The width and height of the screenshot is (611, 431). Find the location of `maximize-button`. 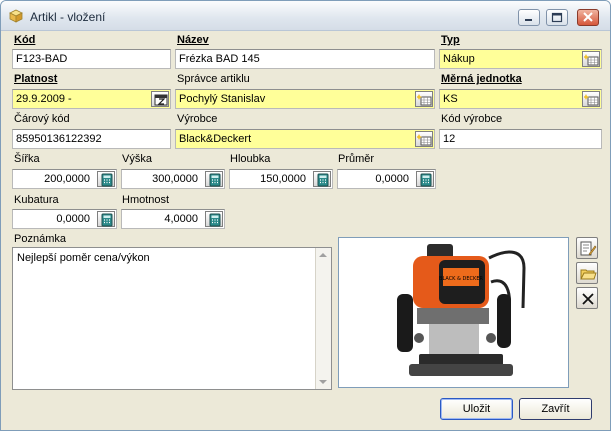

maximize-button is located at coordinates (557, 17).